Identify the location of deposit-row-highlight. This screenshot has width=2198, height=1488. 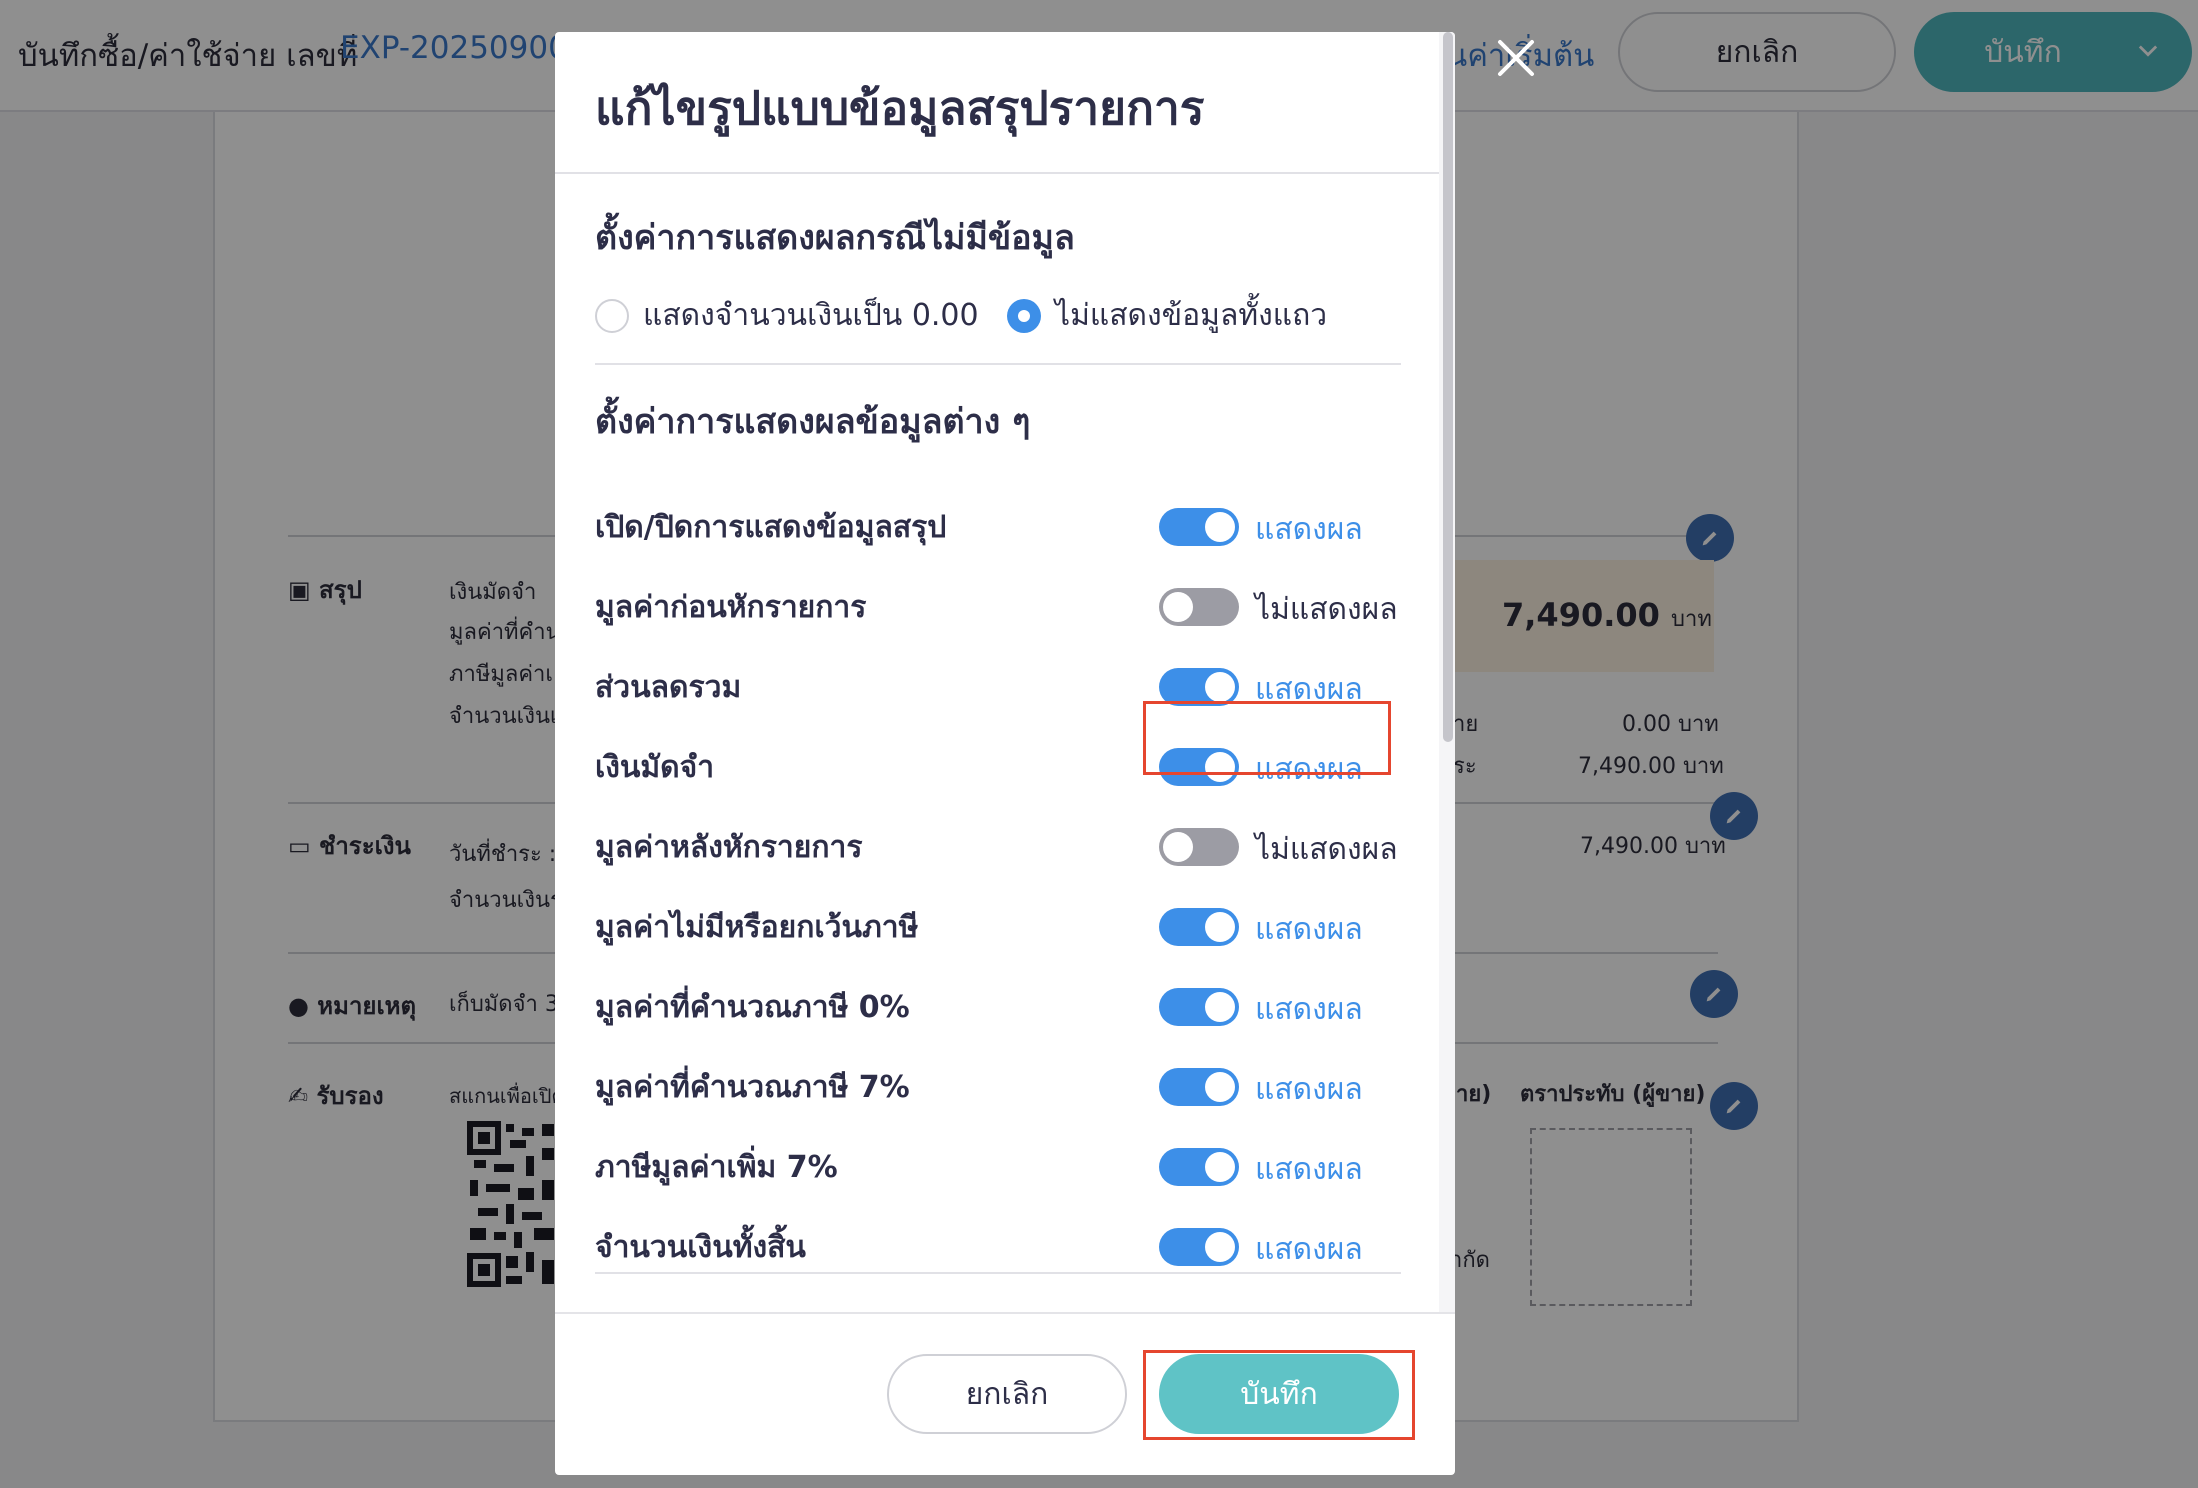
(1267, 738).